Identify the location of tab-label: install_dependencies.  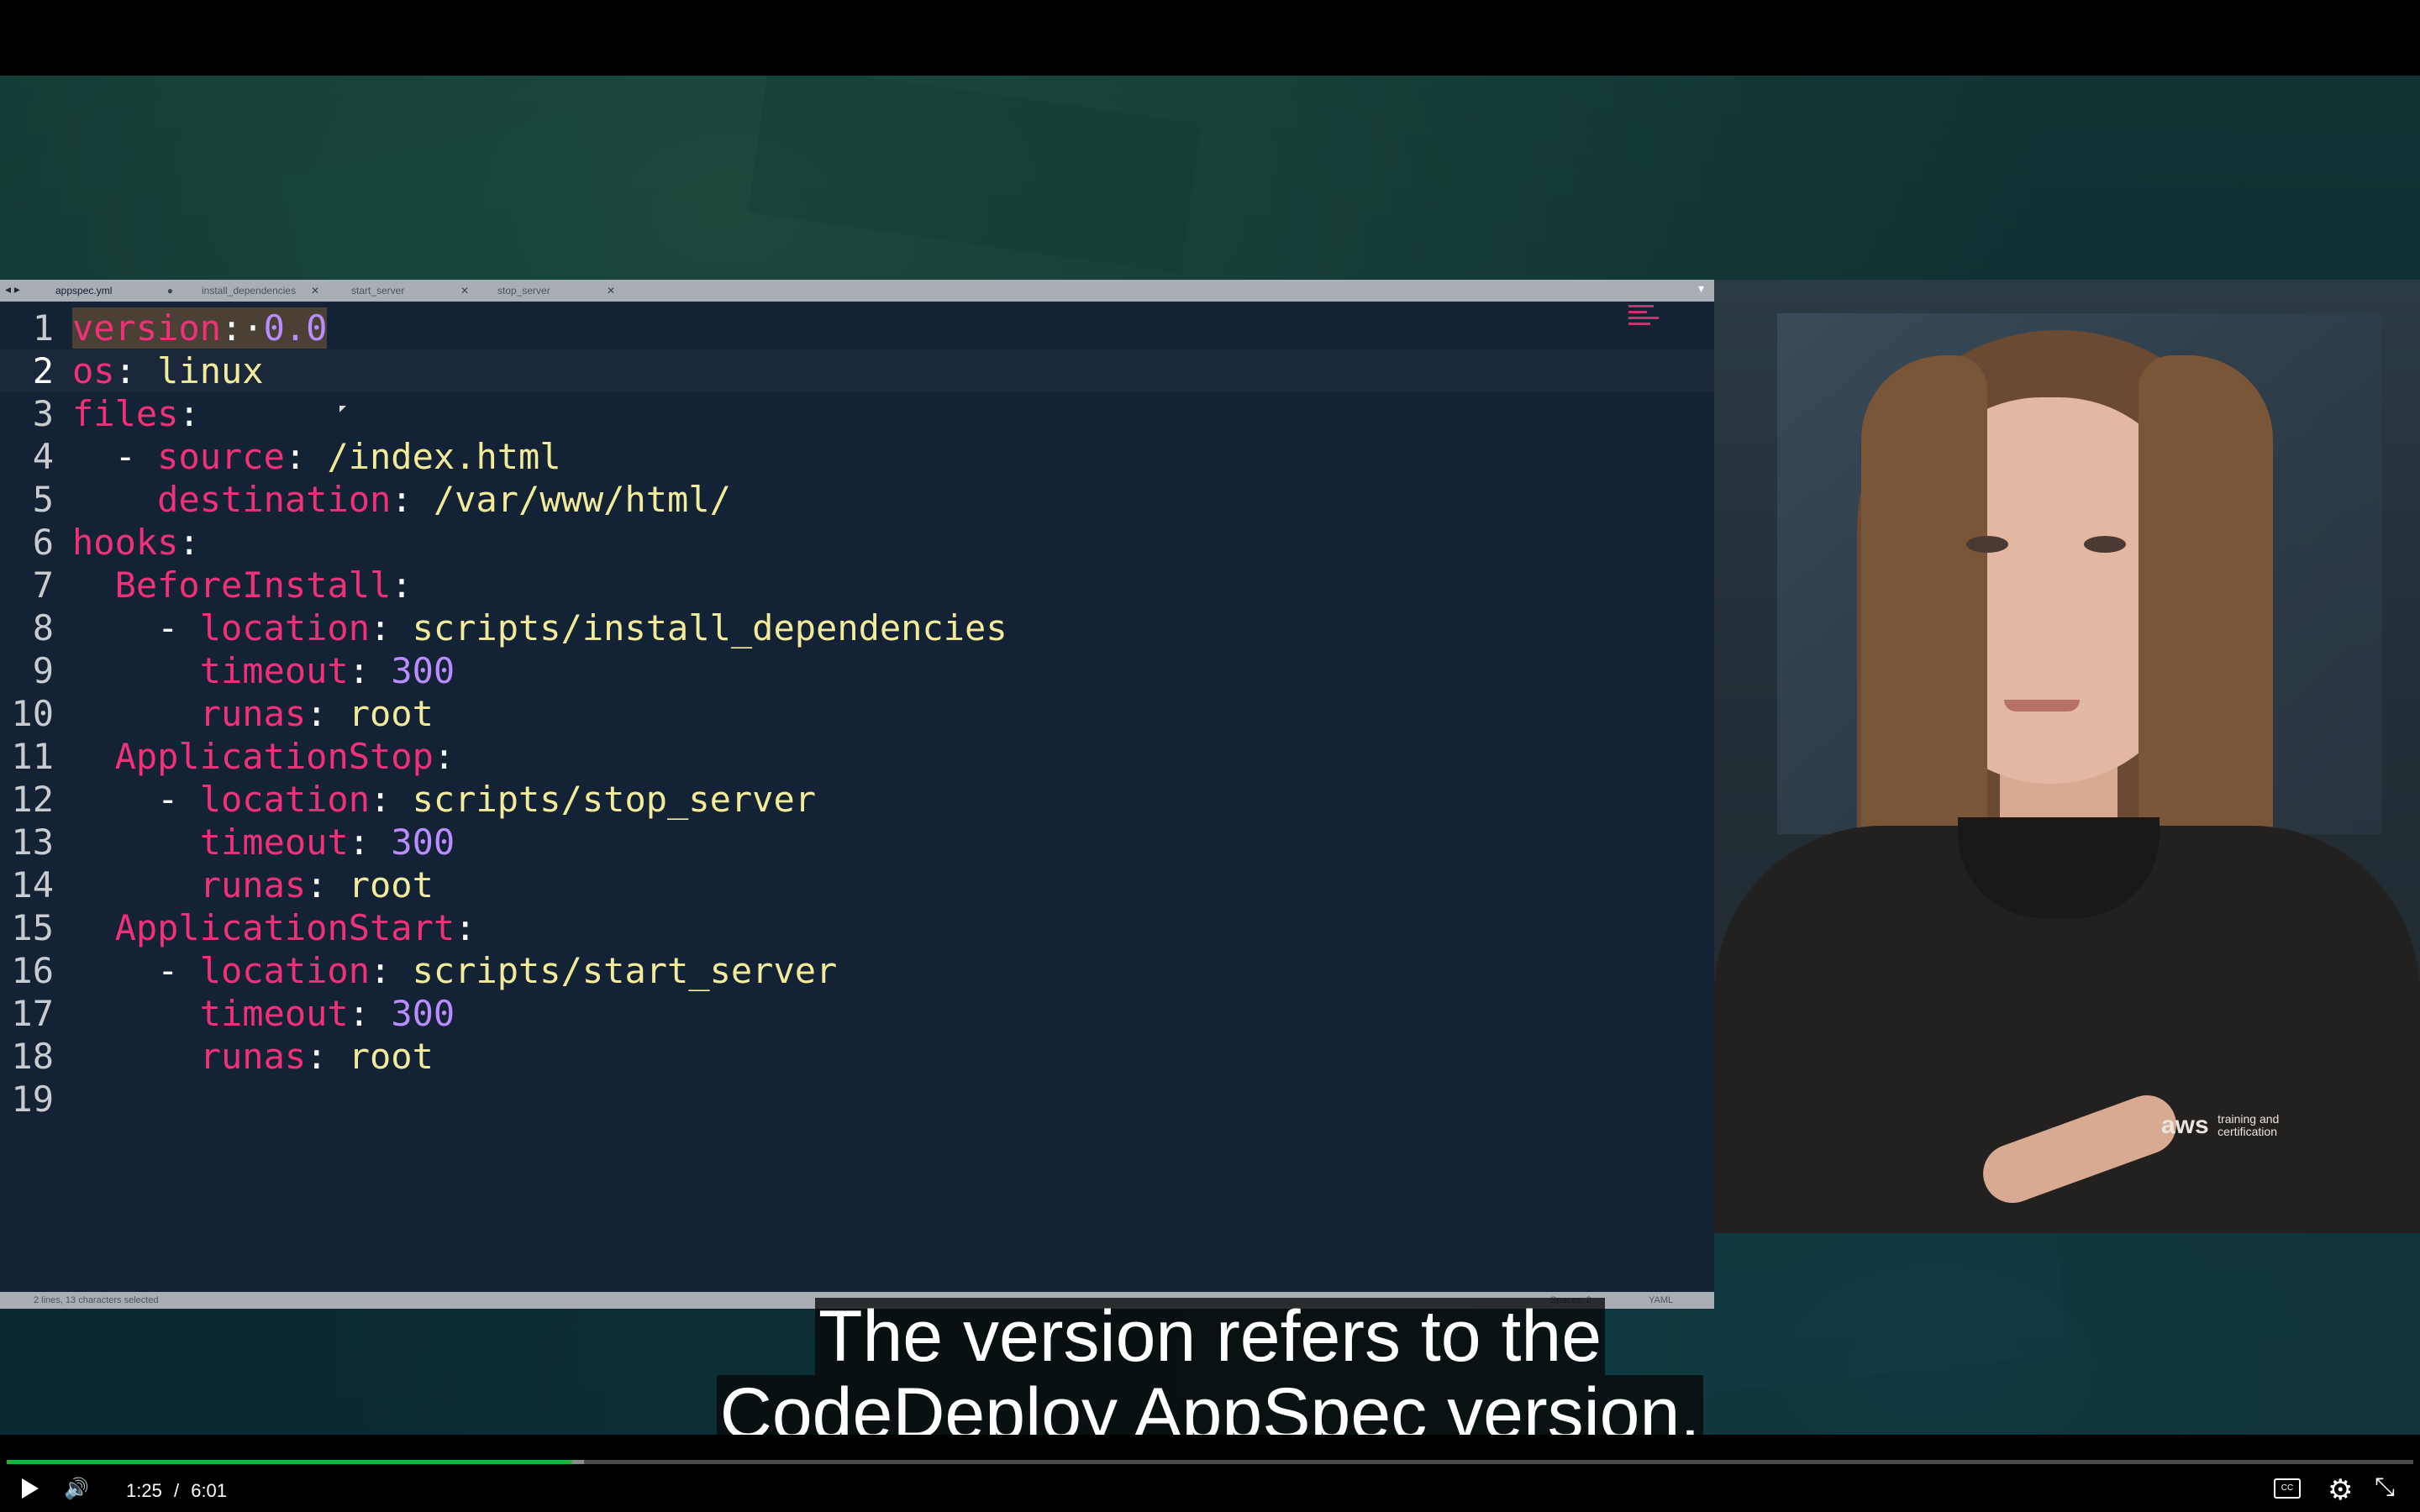
(249, 291).